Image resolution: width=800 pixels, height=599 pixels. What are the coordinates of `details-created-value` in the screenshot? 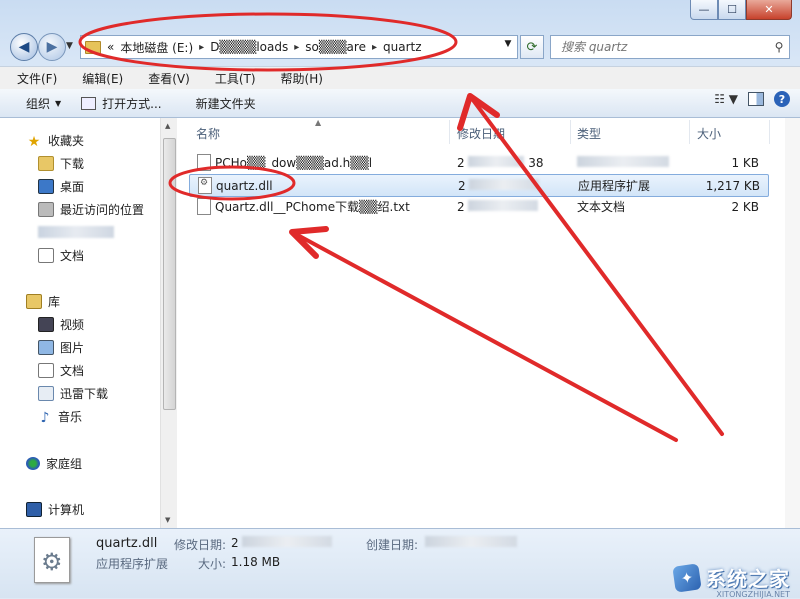 It's located at (471, 543).